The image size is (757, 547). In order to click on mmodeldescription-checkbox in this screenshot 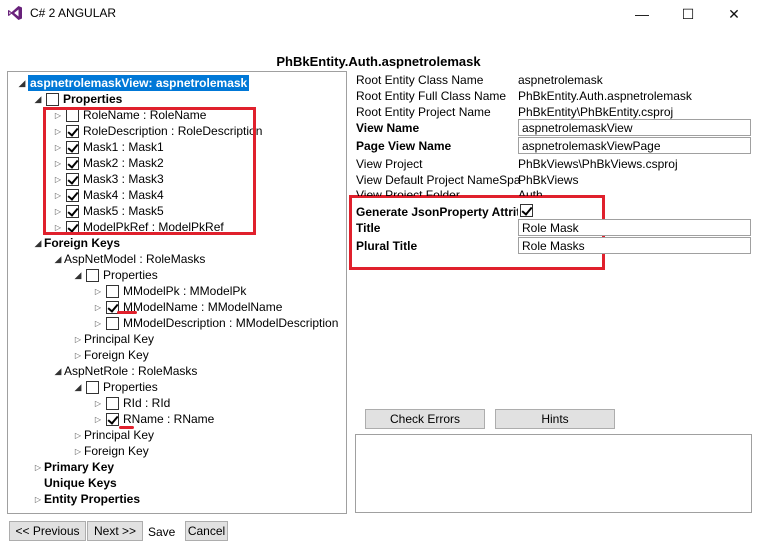, I will do `click(112, 323)`.